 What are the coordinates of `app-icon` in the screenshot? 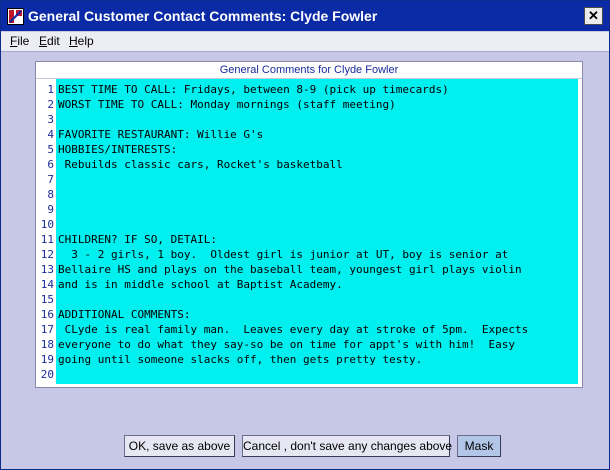 It's located at (15, 16).